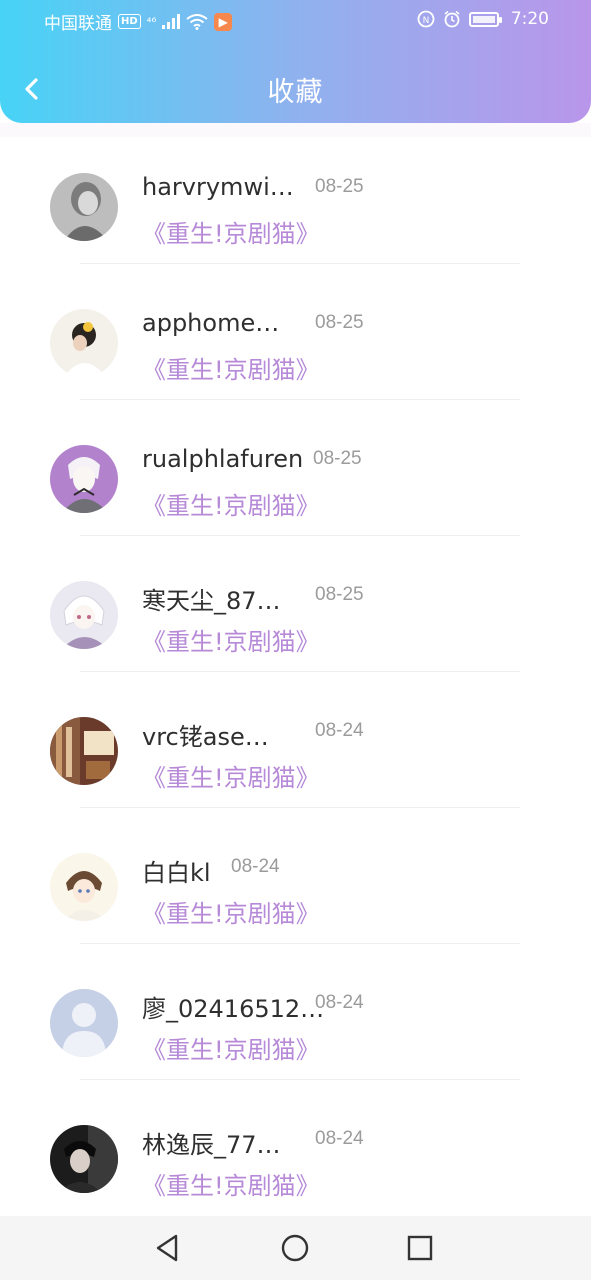  What do you see at coordinates (295, 205) in the screenshot?
I see `list-item: harvrymwi… 08-25 《重生!京剧猫》` at bounding box center [295, 205].